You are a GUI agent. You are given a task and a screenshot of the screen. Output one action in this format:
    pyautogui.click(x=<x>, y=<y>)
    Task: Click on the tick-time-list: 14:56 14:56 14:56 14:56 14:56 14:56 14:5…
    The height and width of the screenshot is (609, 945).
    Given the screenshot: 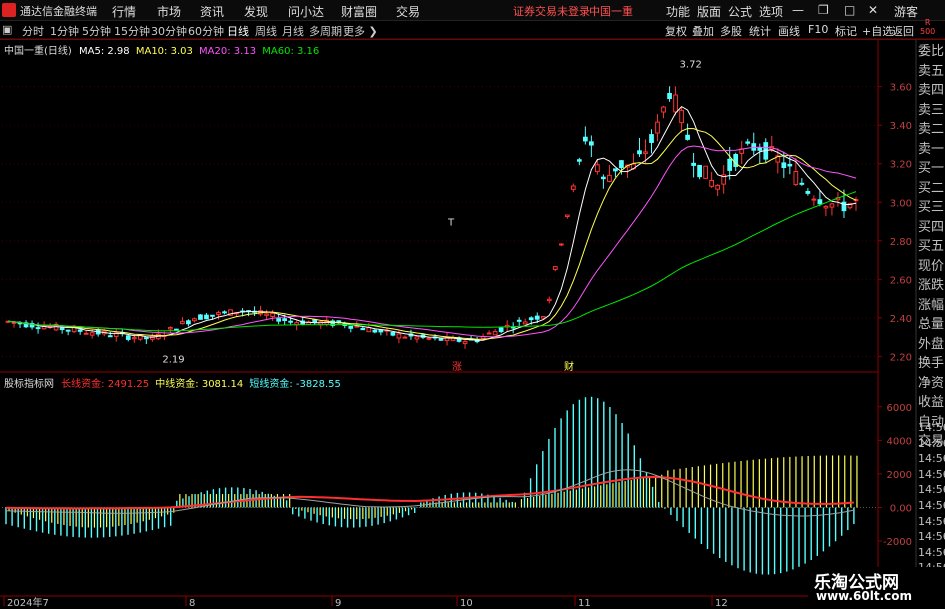 What is the action you would take?
    pyautogui.click(x=931, y=498)
    